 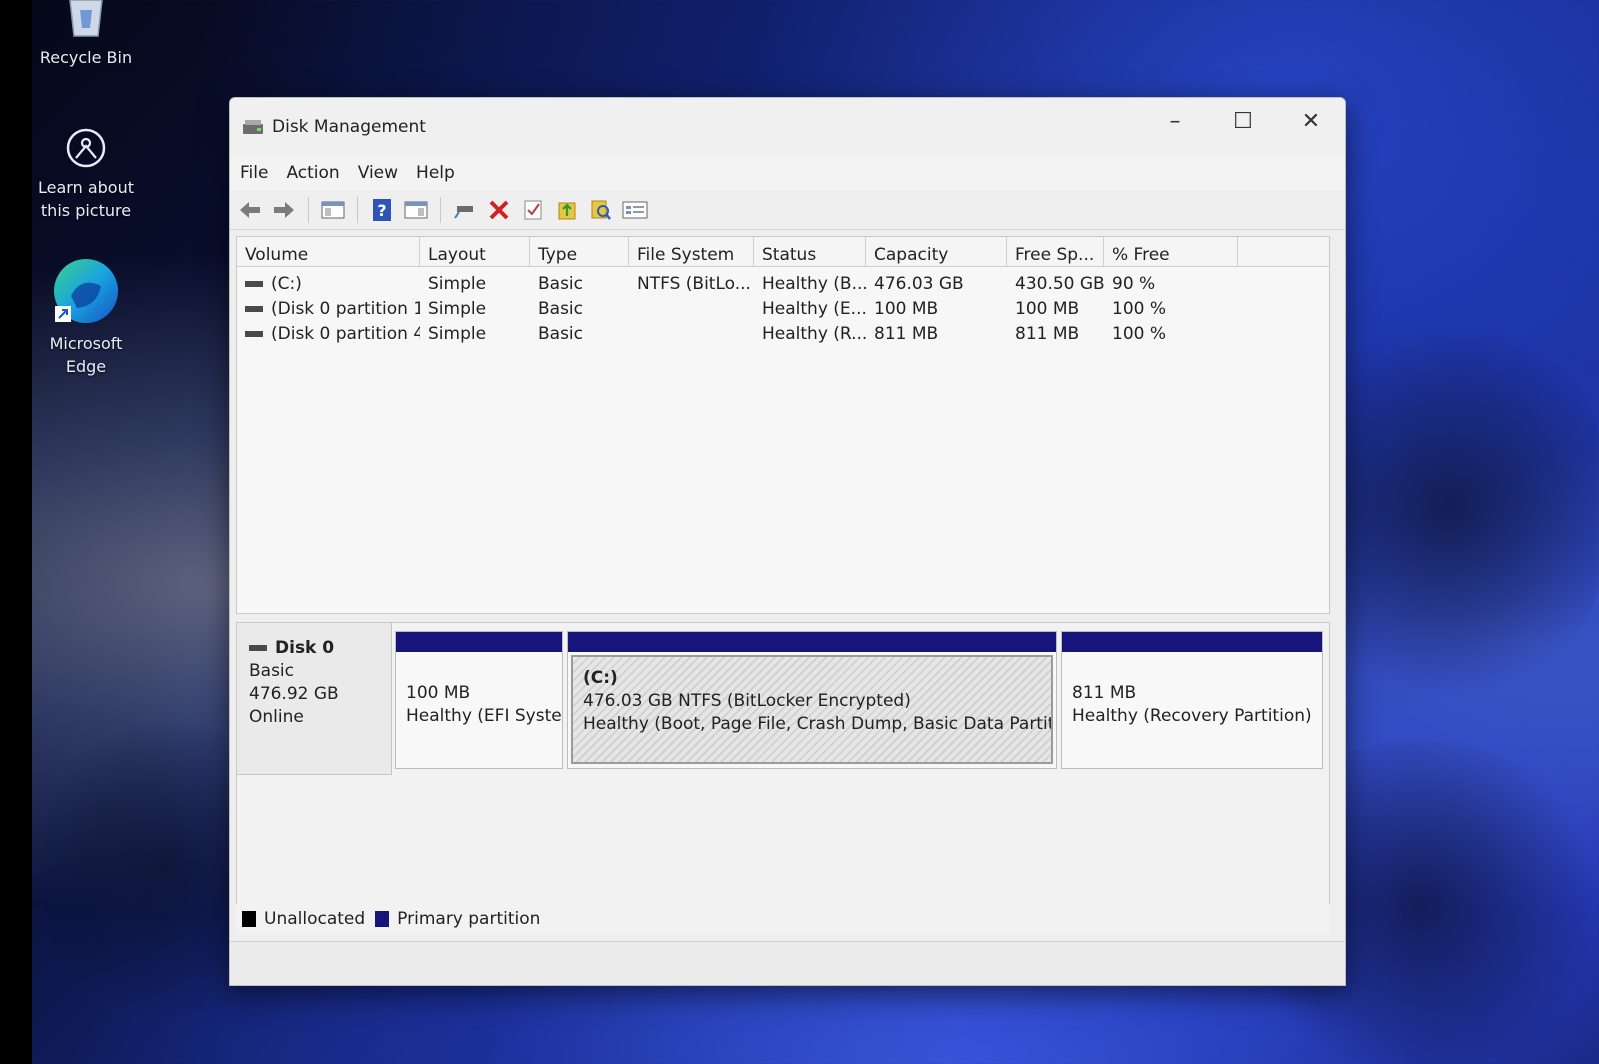 I want to click on import-button, so click(x=567, y=210).